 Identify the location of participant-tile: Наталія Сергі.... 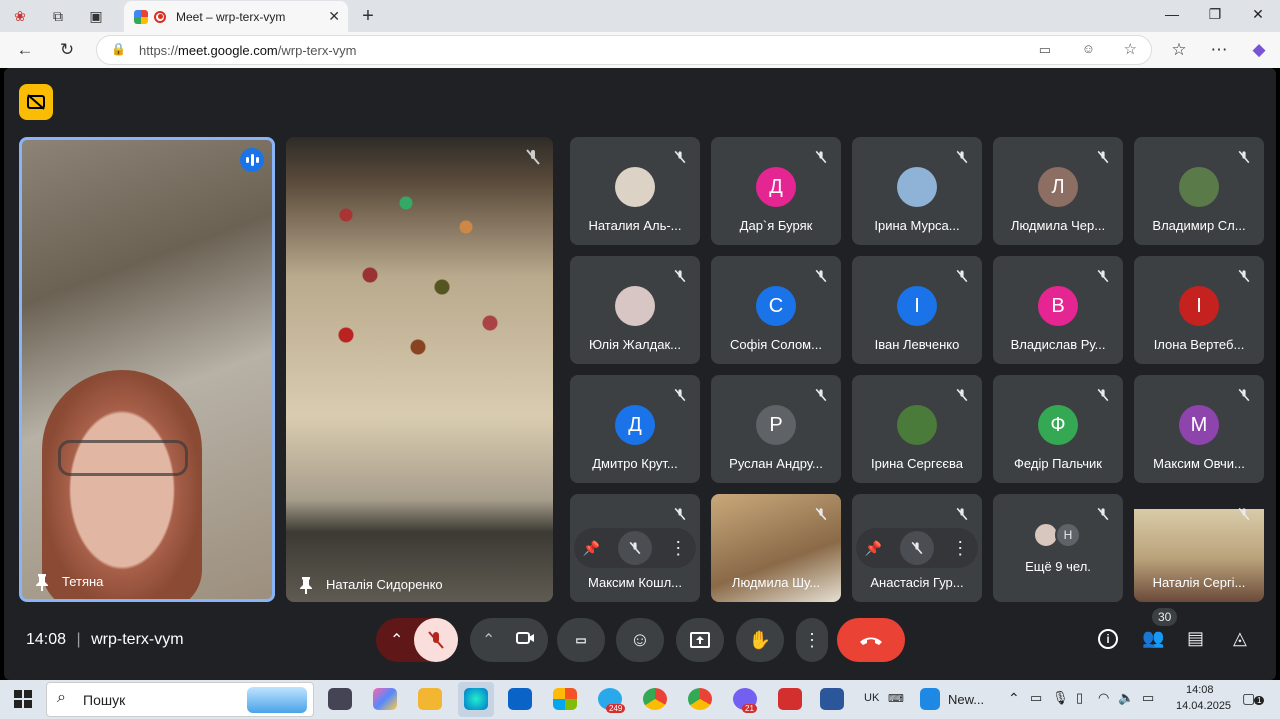
(1199, 548).